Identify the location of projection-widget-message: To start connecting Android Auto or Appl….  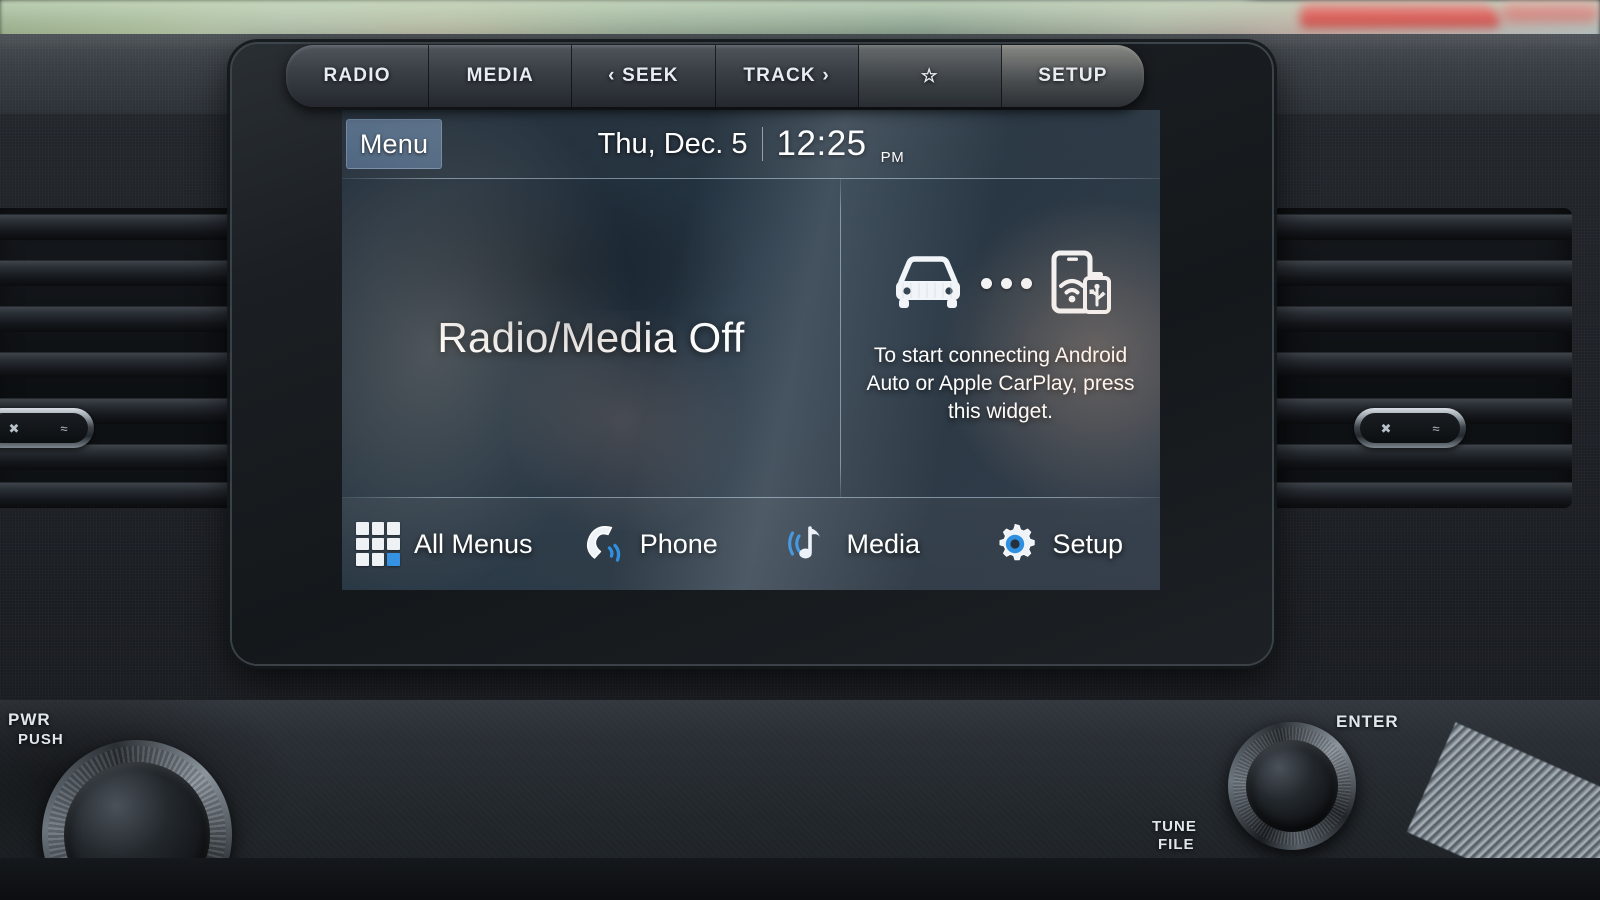
(1000, 383).